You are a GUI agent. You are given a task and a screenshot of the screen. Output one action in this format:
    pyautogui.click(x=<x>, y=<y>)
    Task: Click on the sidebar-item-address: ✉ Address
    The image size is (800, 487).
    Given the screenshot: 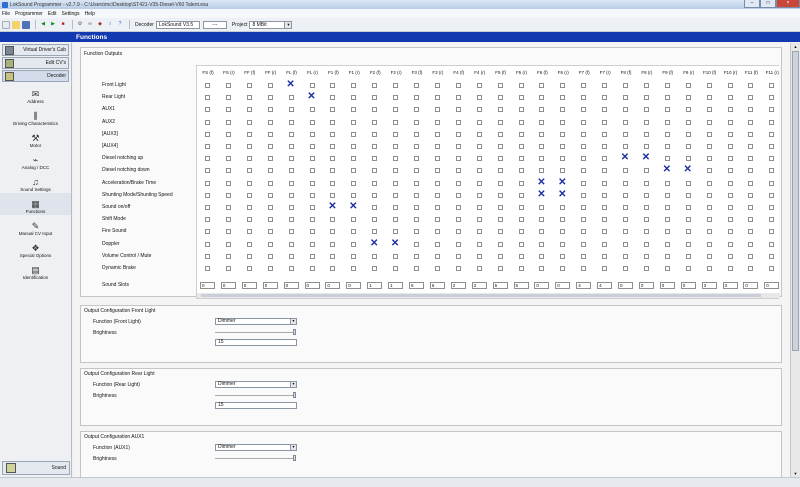 What is the action you would take?
    pyautogui.click(x=35, y=94)
    